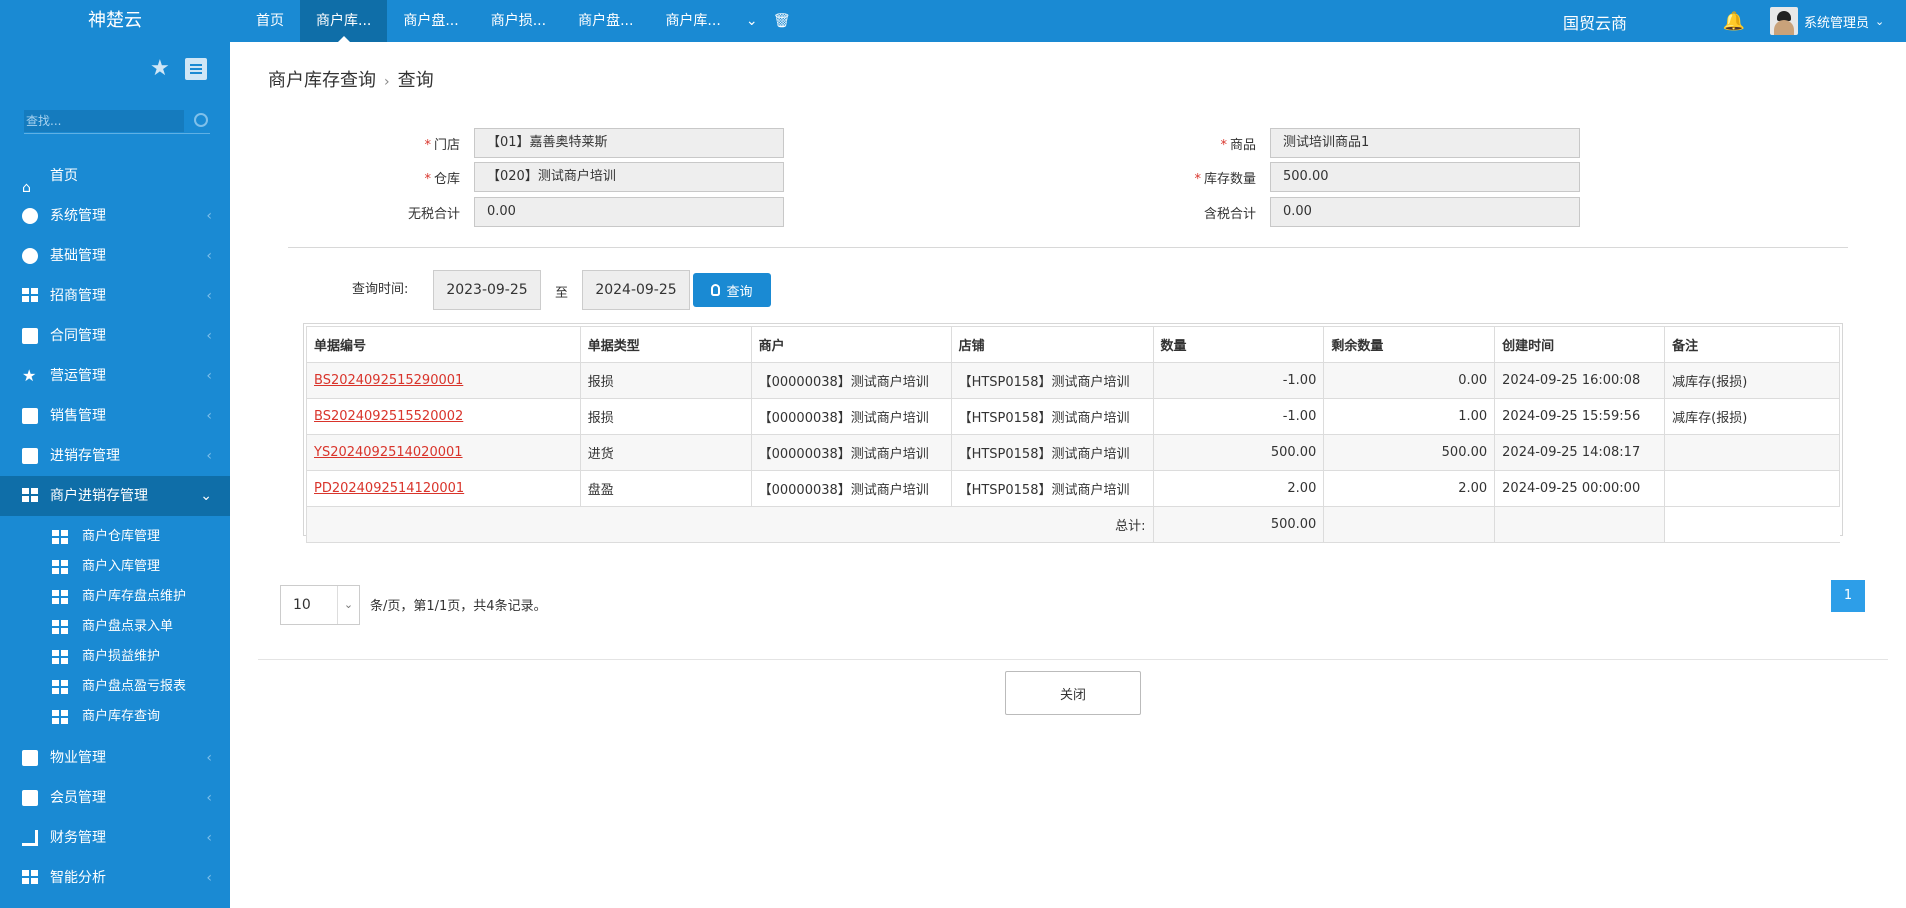  I want to click on breadcrumb-current: 查询, so click(415, 80).